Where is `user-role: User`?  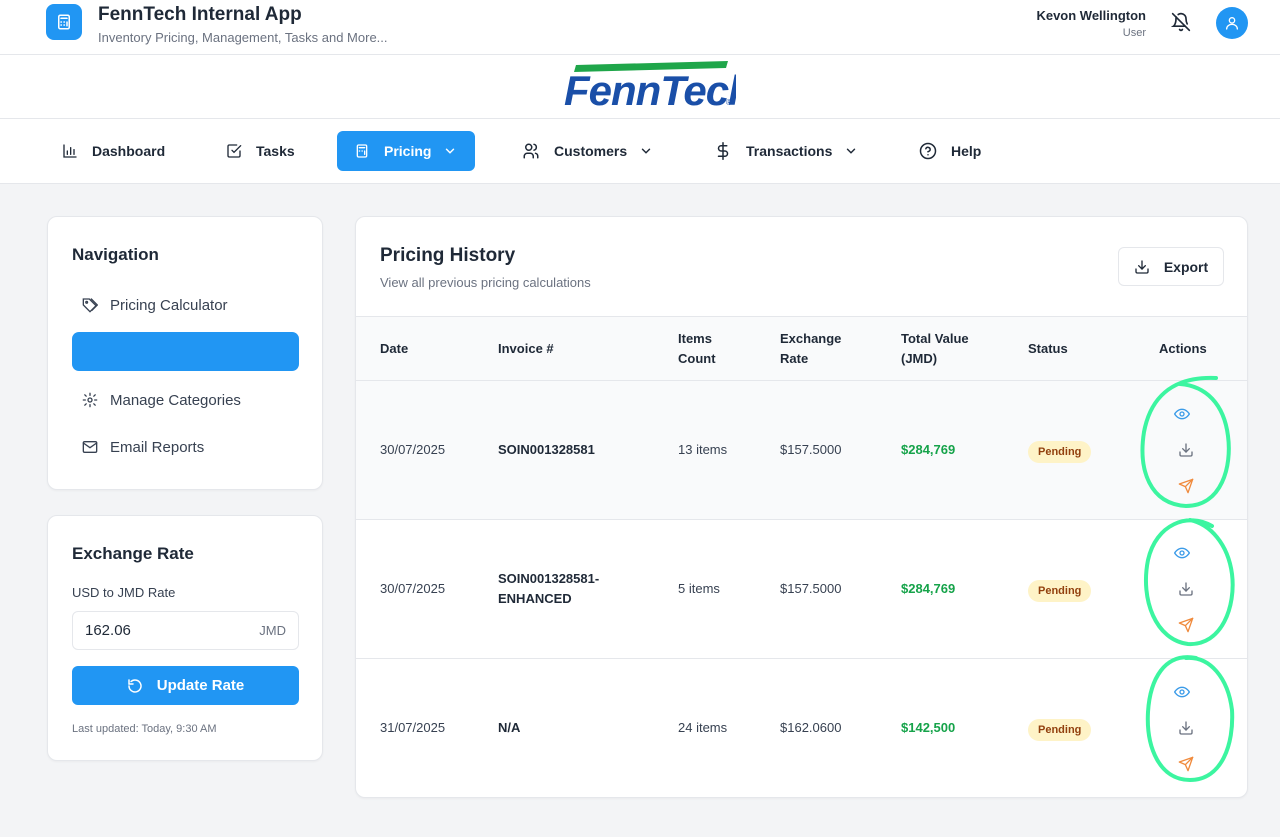
user-role: User is located at coordinates (1134, 33).